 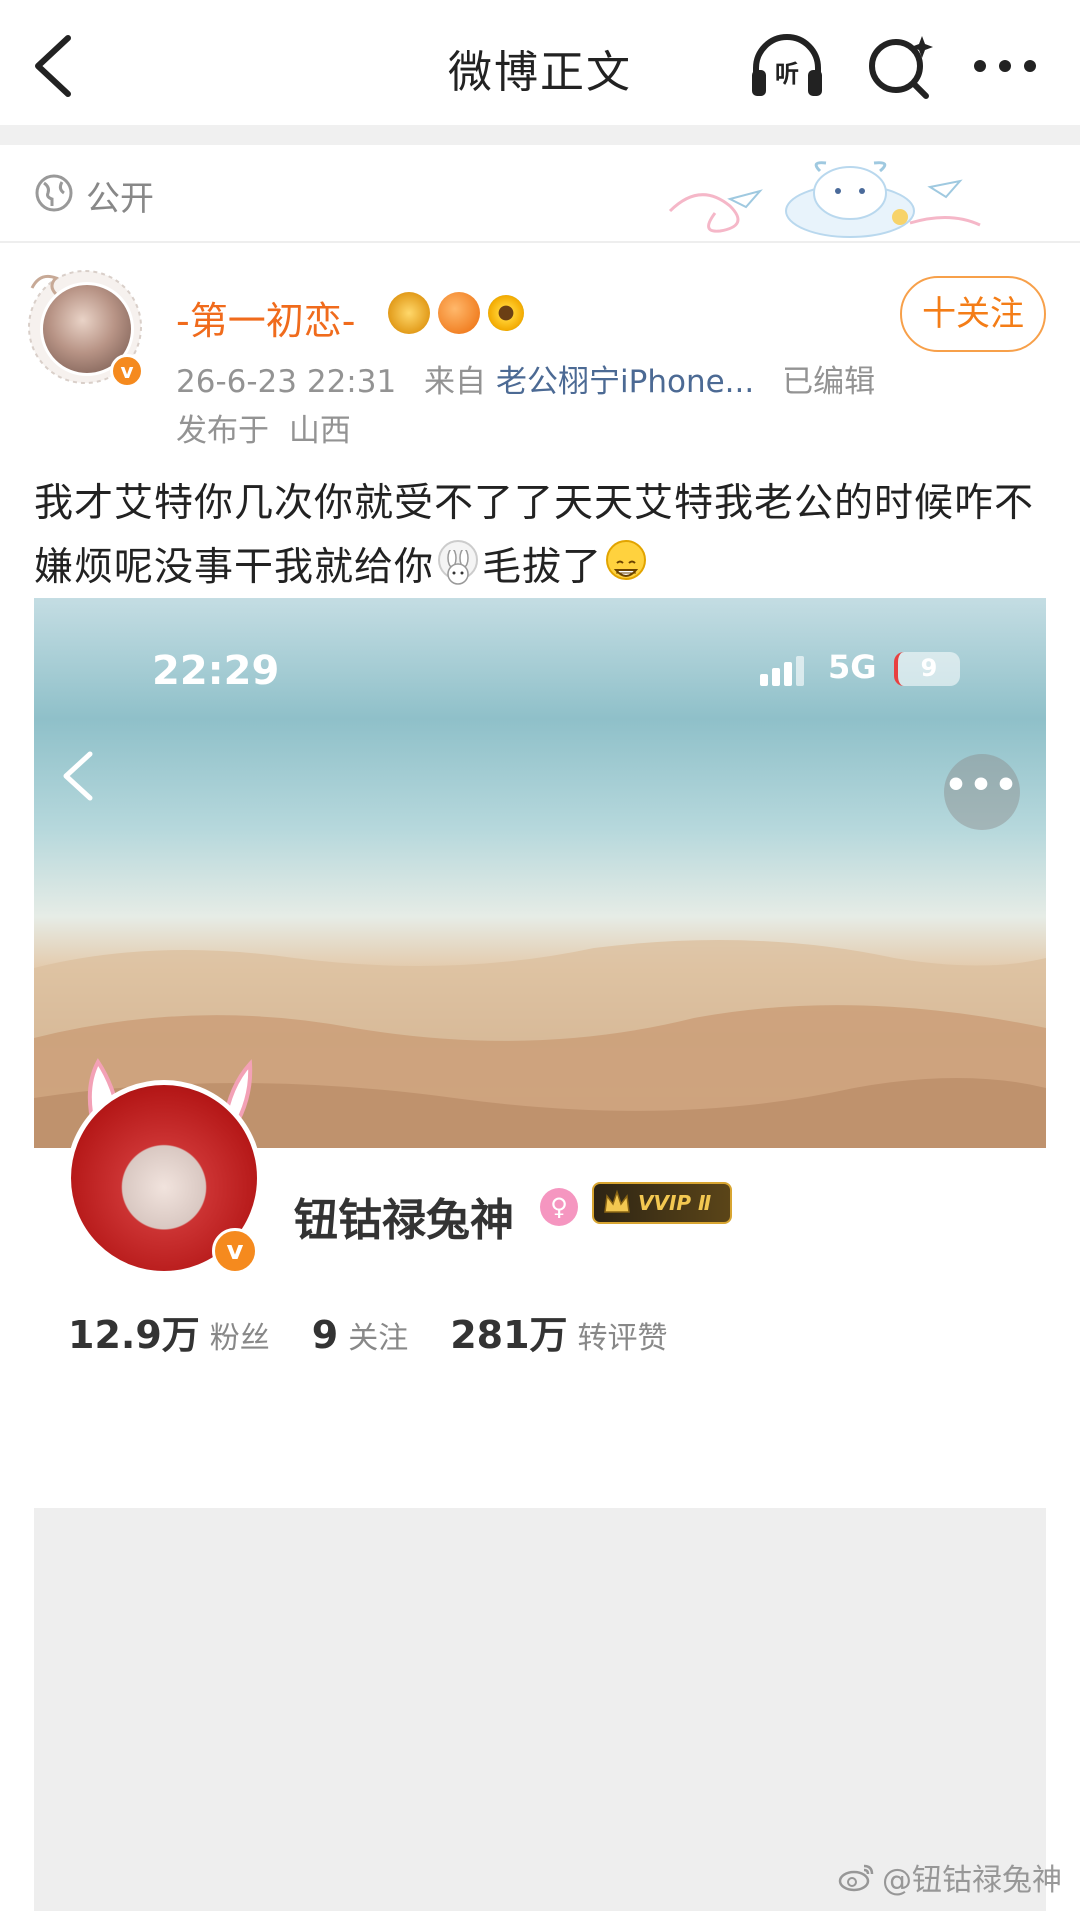 I want to click on listen-button: 听, so click(x=787, y=65).